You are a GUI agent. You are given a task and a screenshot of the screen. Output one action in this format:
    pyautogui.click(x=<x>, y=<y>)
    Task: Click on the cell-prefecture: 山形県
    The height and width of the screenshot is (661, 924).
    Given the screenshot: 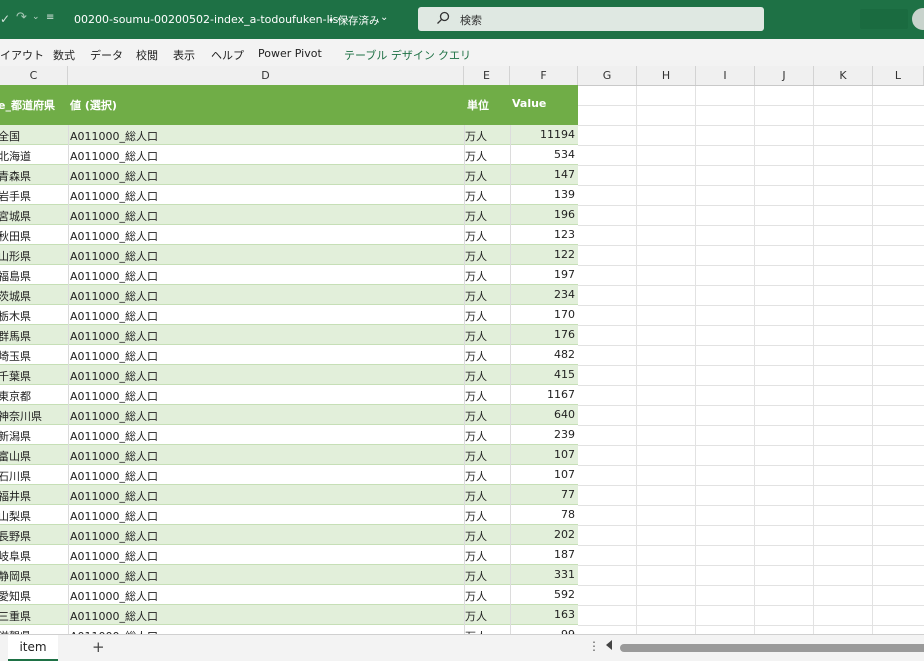 What is the action you would take?
    pyautogui.click(x=15, y=256)
    